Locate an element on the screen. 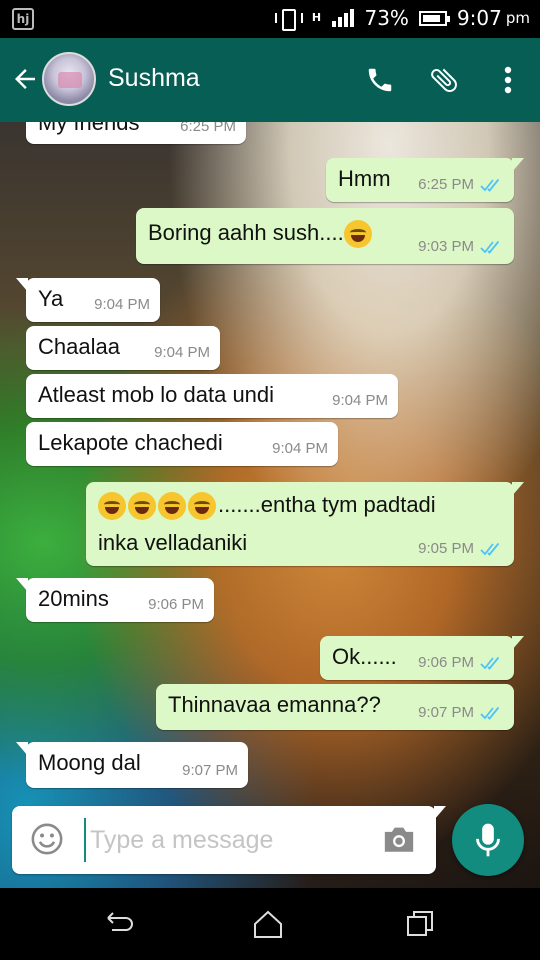  message-time: 9:05 PM is located at coordinates (446, 548).